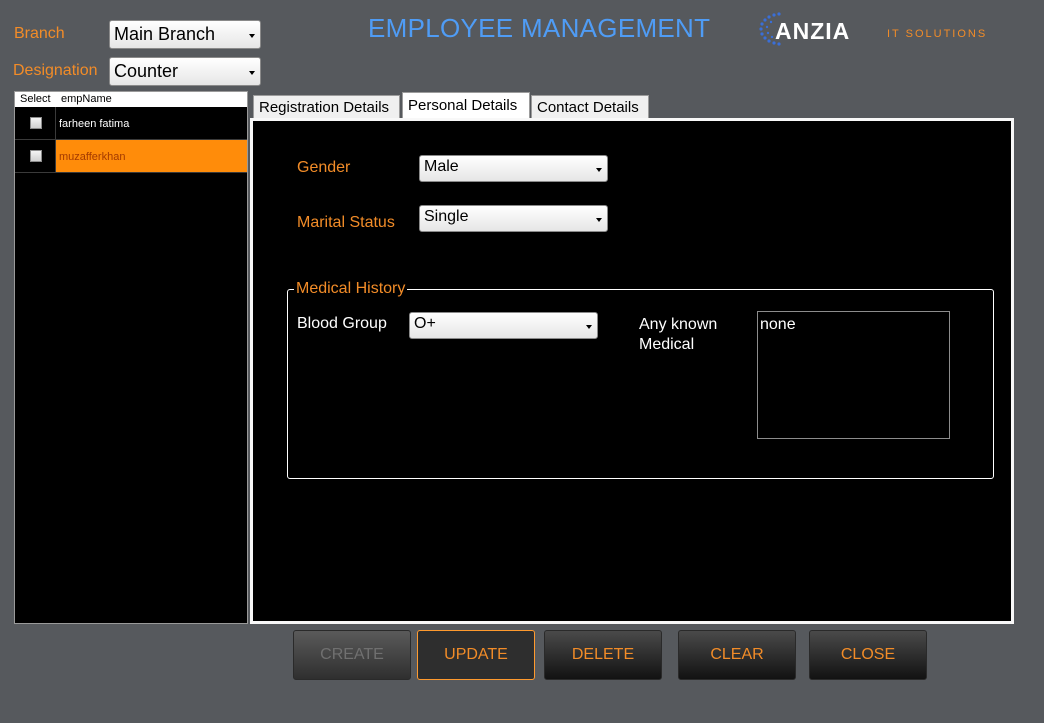 The height and width of the screenshot is (723, 1044). What do you see at coordinates (351, 289) in the screenshot?
I see `medical-history-legend: Medical History` at bounding box center [351, 289].